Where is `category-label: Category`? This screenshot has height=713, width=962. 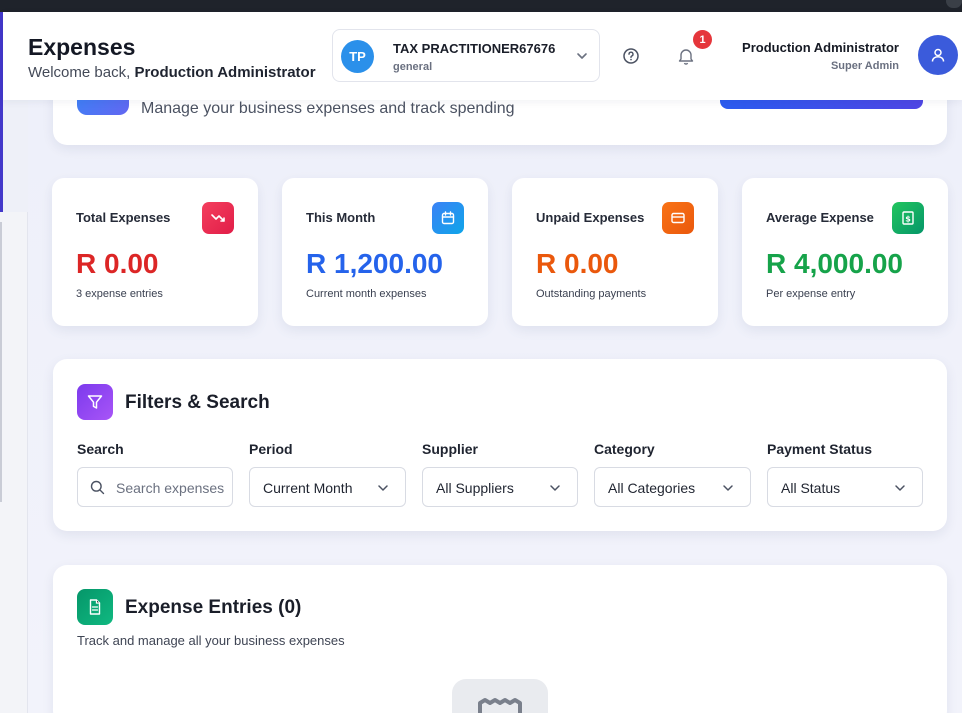 category-label: Category is located at coordinates (624, 449).